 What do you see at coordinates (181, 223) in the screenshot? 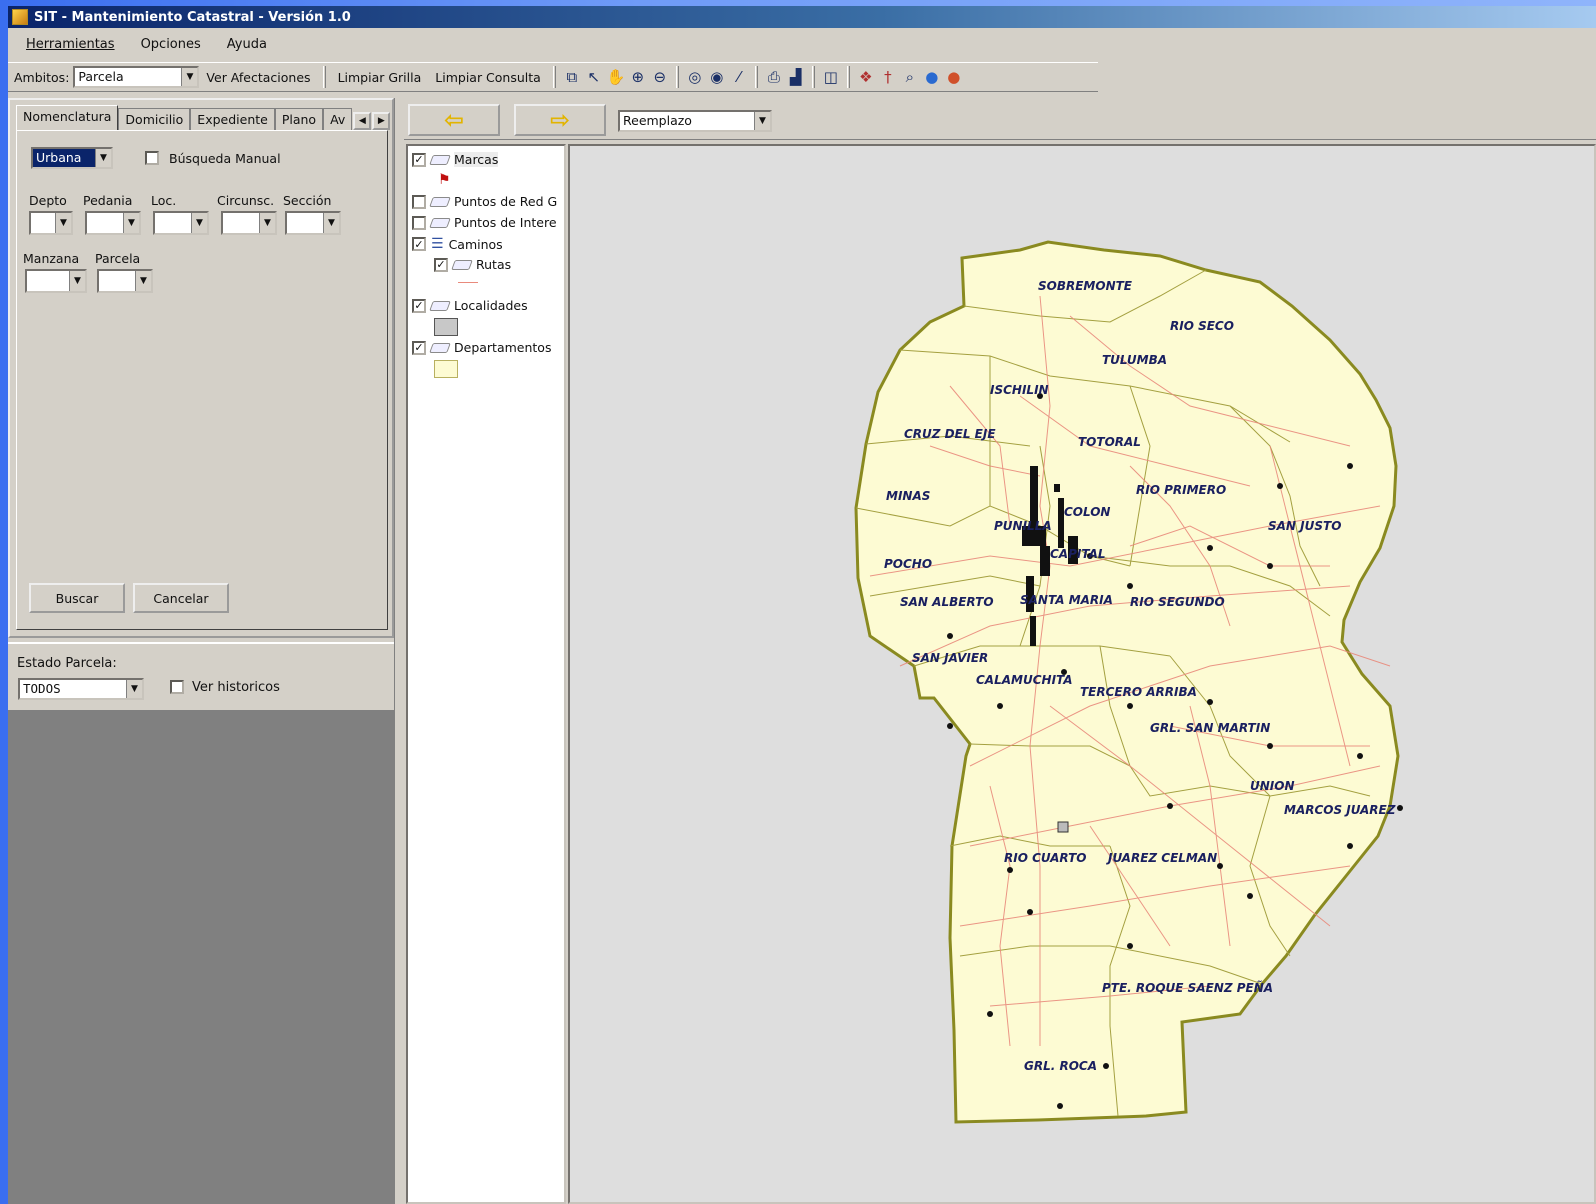
I see `loc-select: ▼` at bounding box center [181, 223].